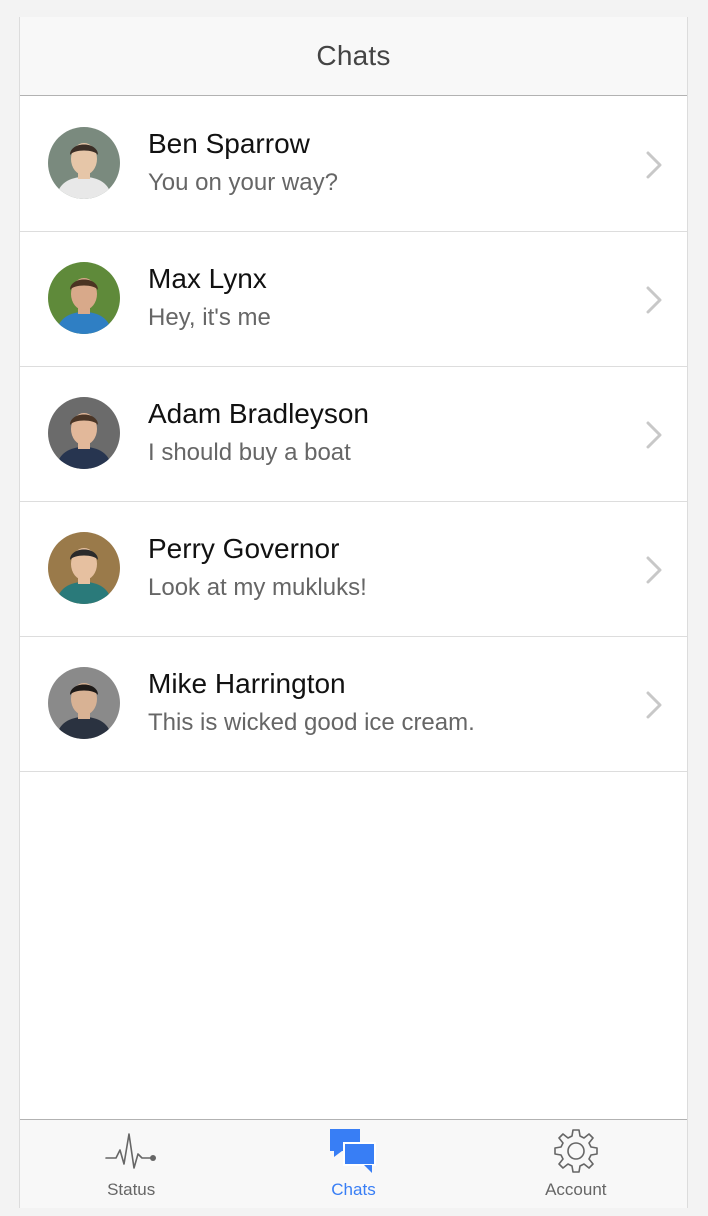 The image size is (708, 1216). I want to click on chat-preview: Hey, it's me, so click(209, 317).